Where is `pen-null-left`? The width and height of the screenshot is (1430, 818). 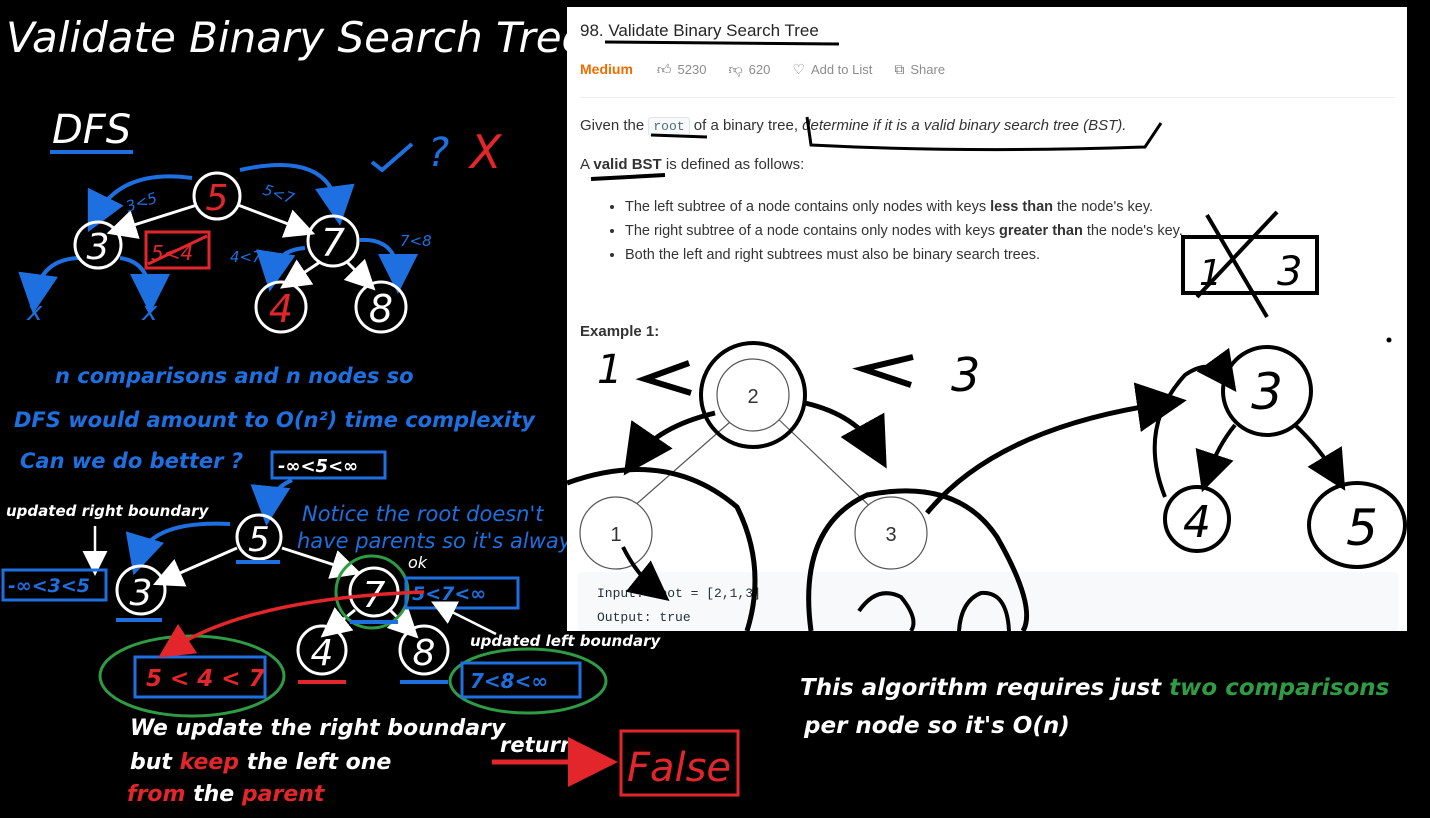 pen-null-left is located at coordinates (886, 611).